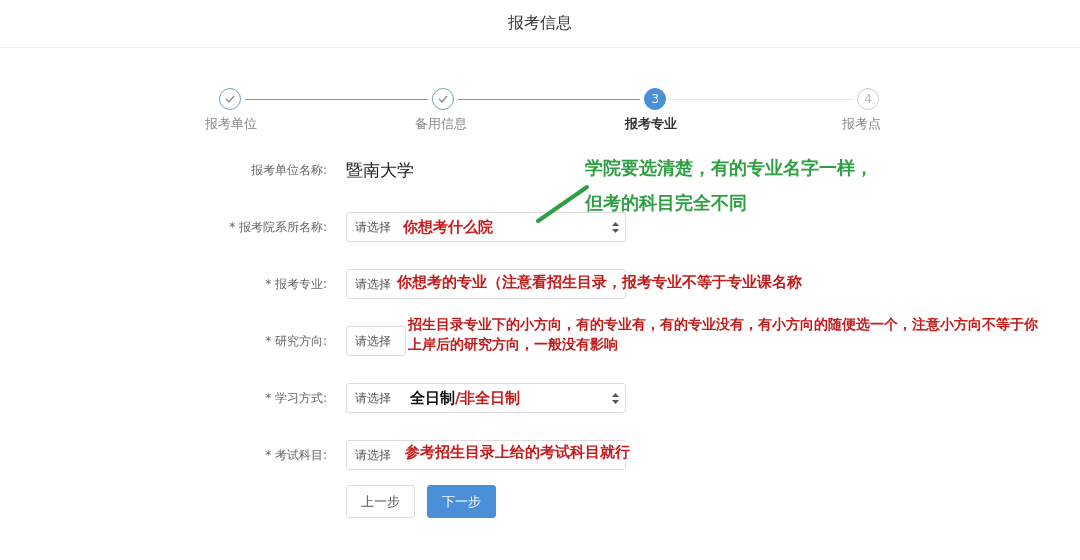 Image resolution: width=1080 pixels, height=560 pixels. I want to click on field-value: 暨南大学, so click(380, 170).